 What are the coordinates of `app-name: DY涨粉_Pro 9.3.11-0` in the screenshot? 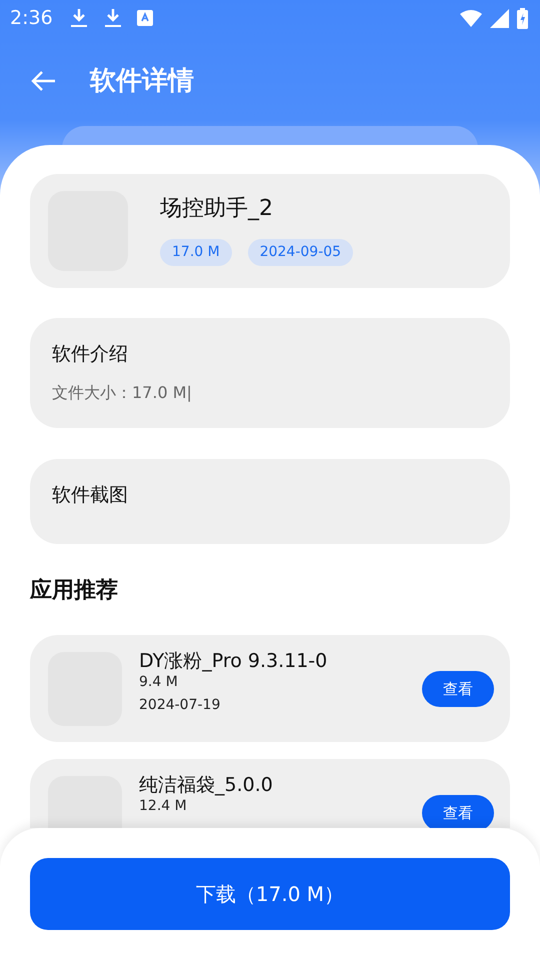 It's located at (233, 662).